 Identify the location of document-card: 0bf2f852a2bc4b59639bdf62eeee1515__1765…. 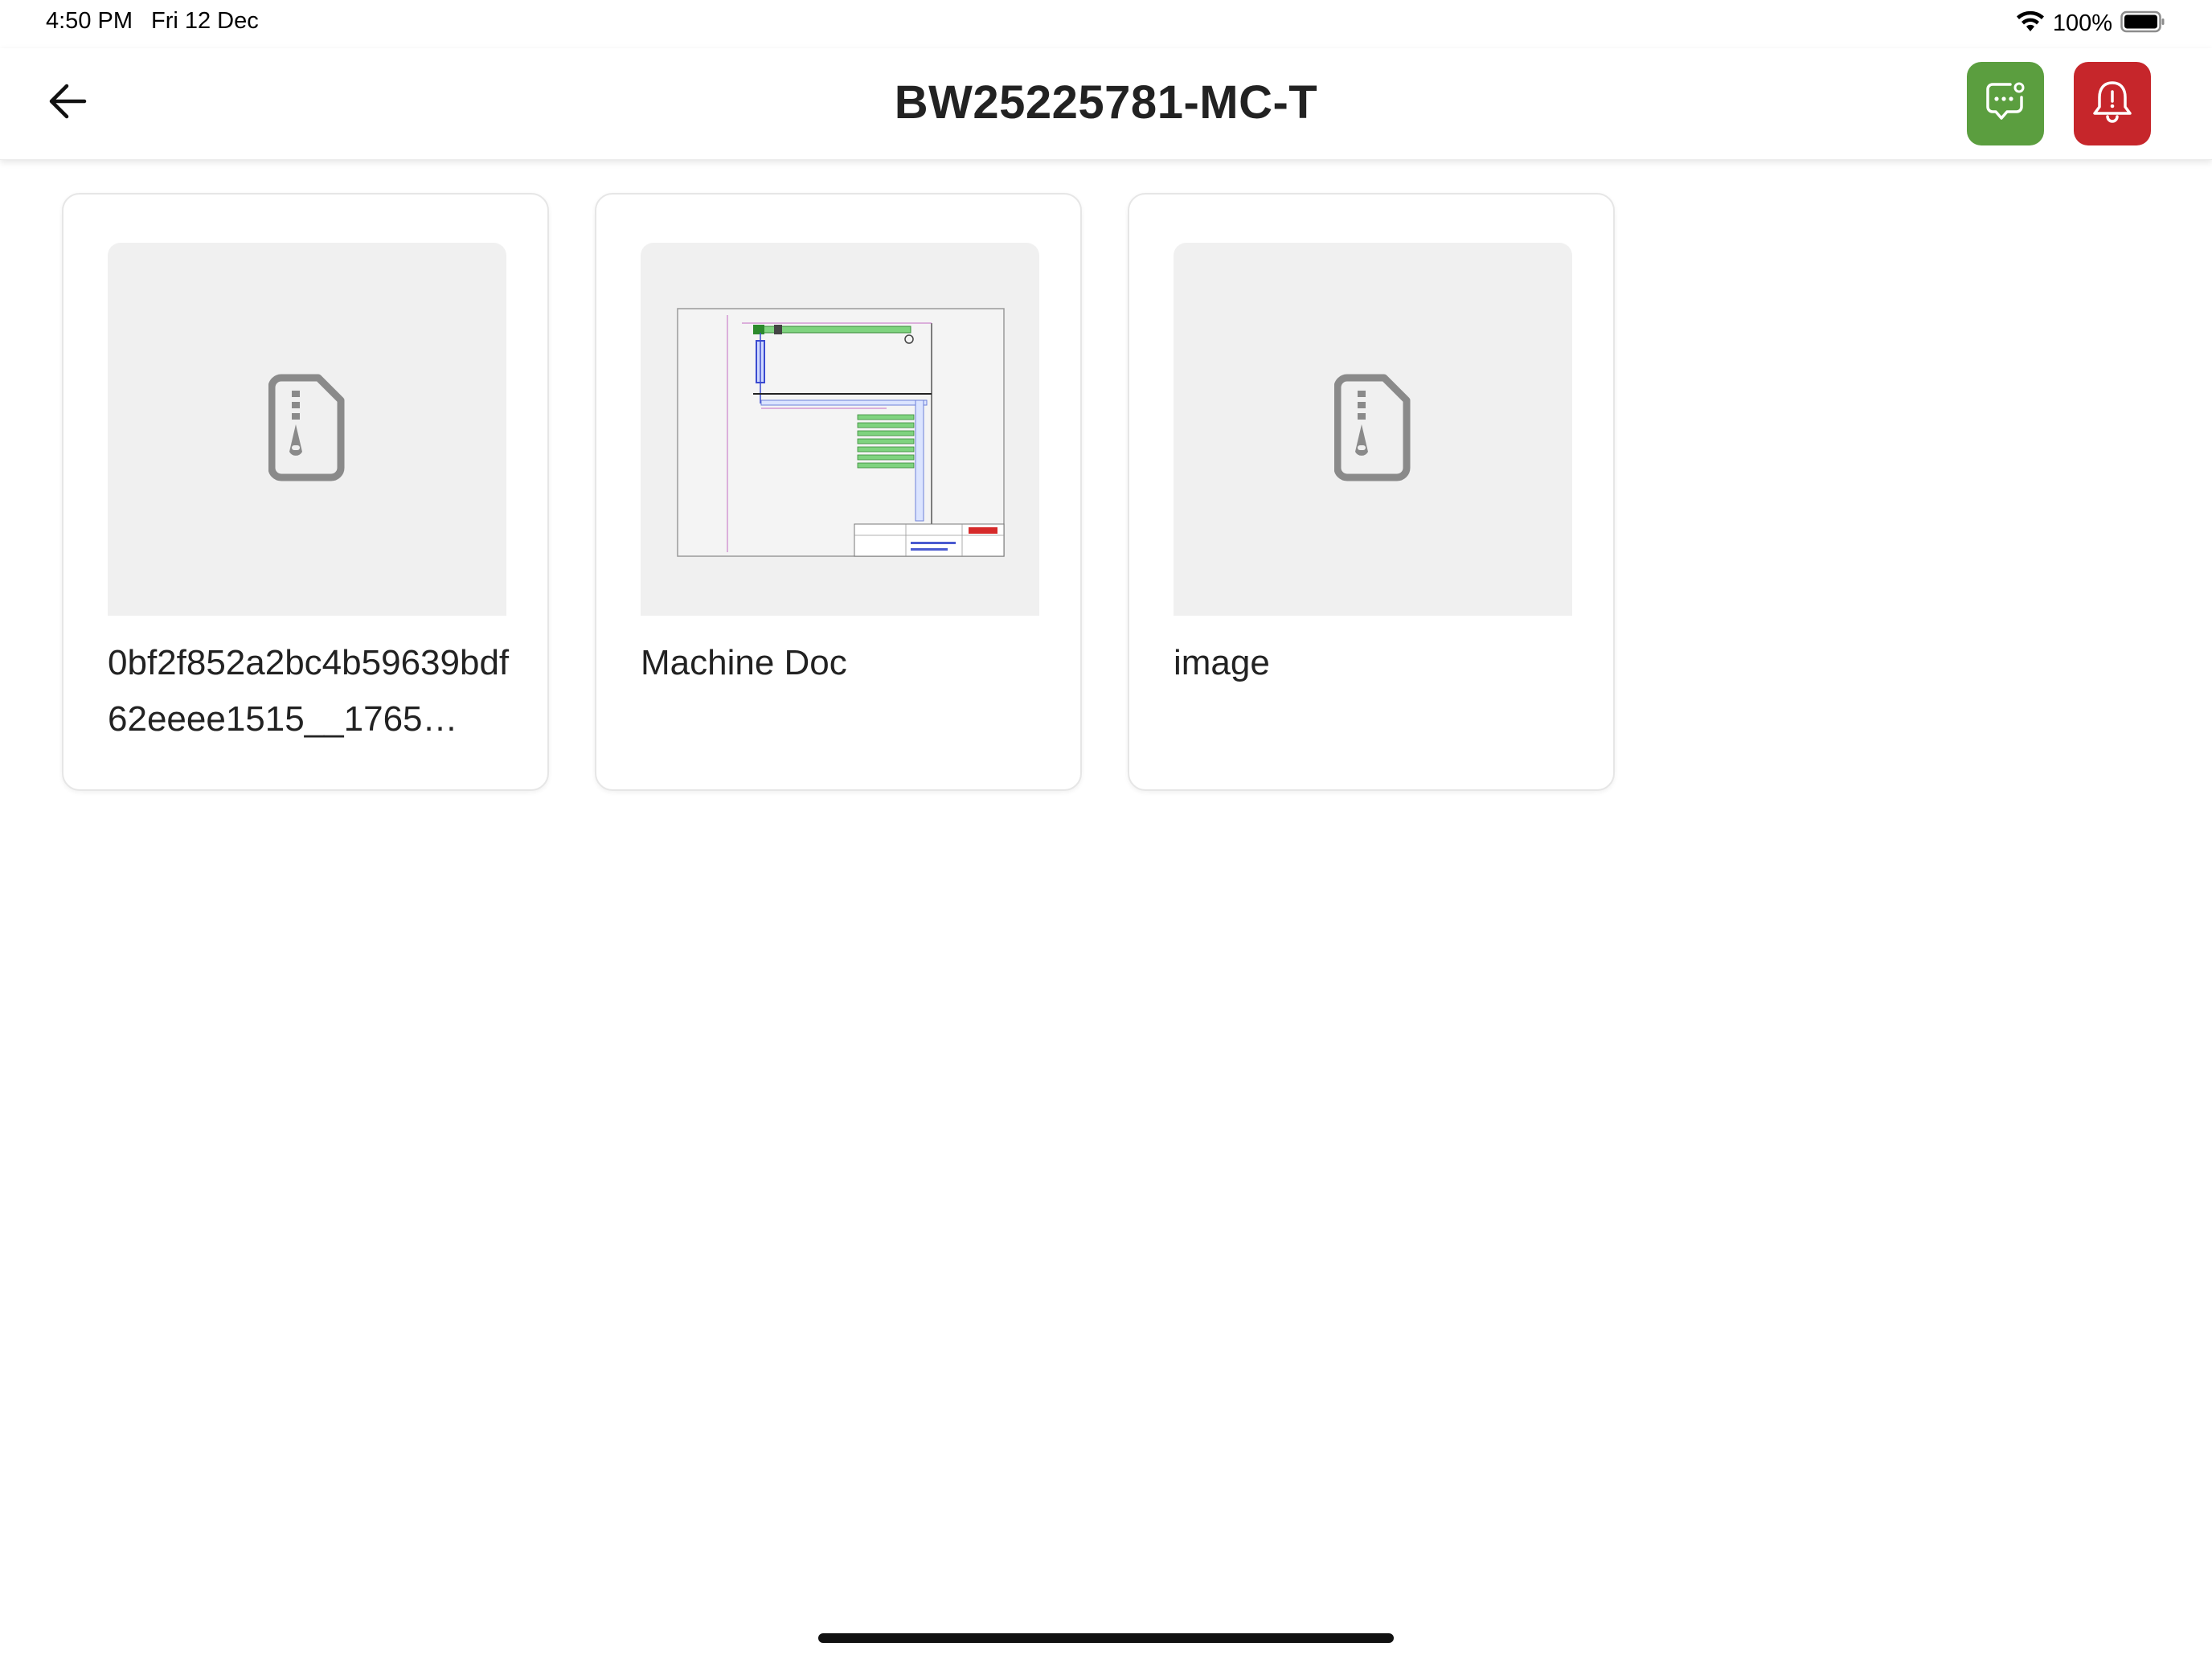
(305, 492).